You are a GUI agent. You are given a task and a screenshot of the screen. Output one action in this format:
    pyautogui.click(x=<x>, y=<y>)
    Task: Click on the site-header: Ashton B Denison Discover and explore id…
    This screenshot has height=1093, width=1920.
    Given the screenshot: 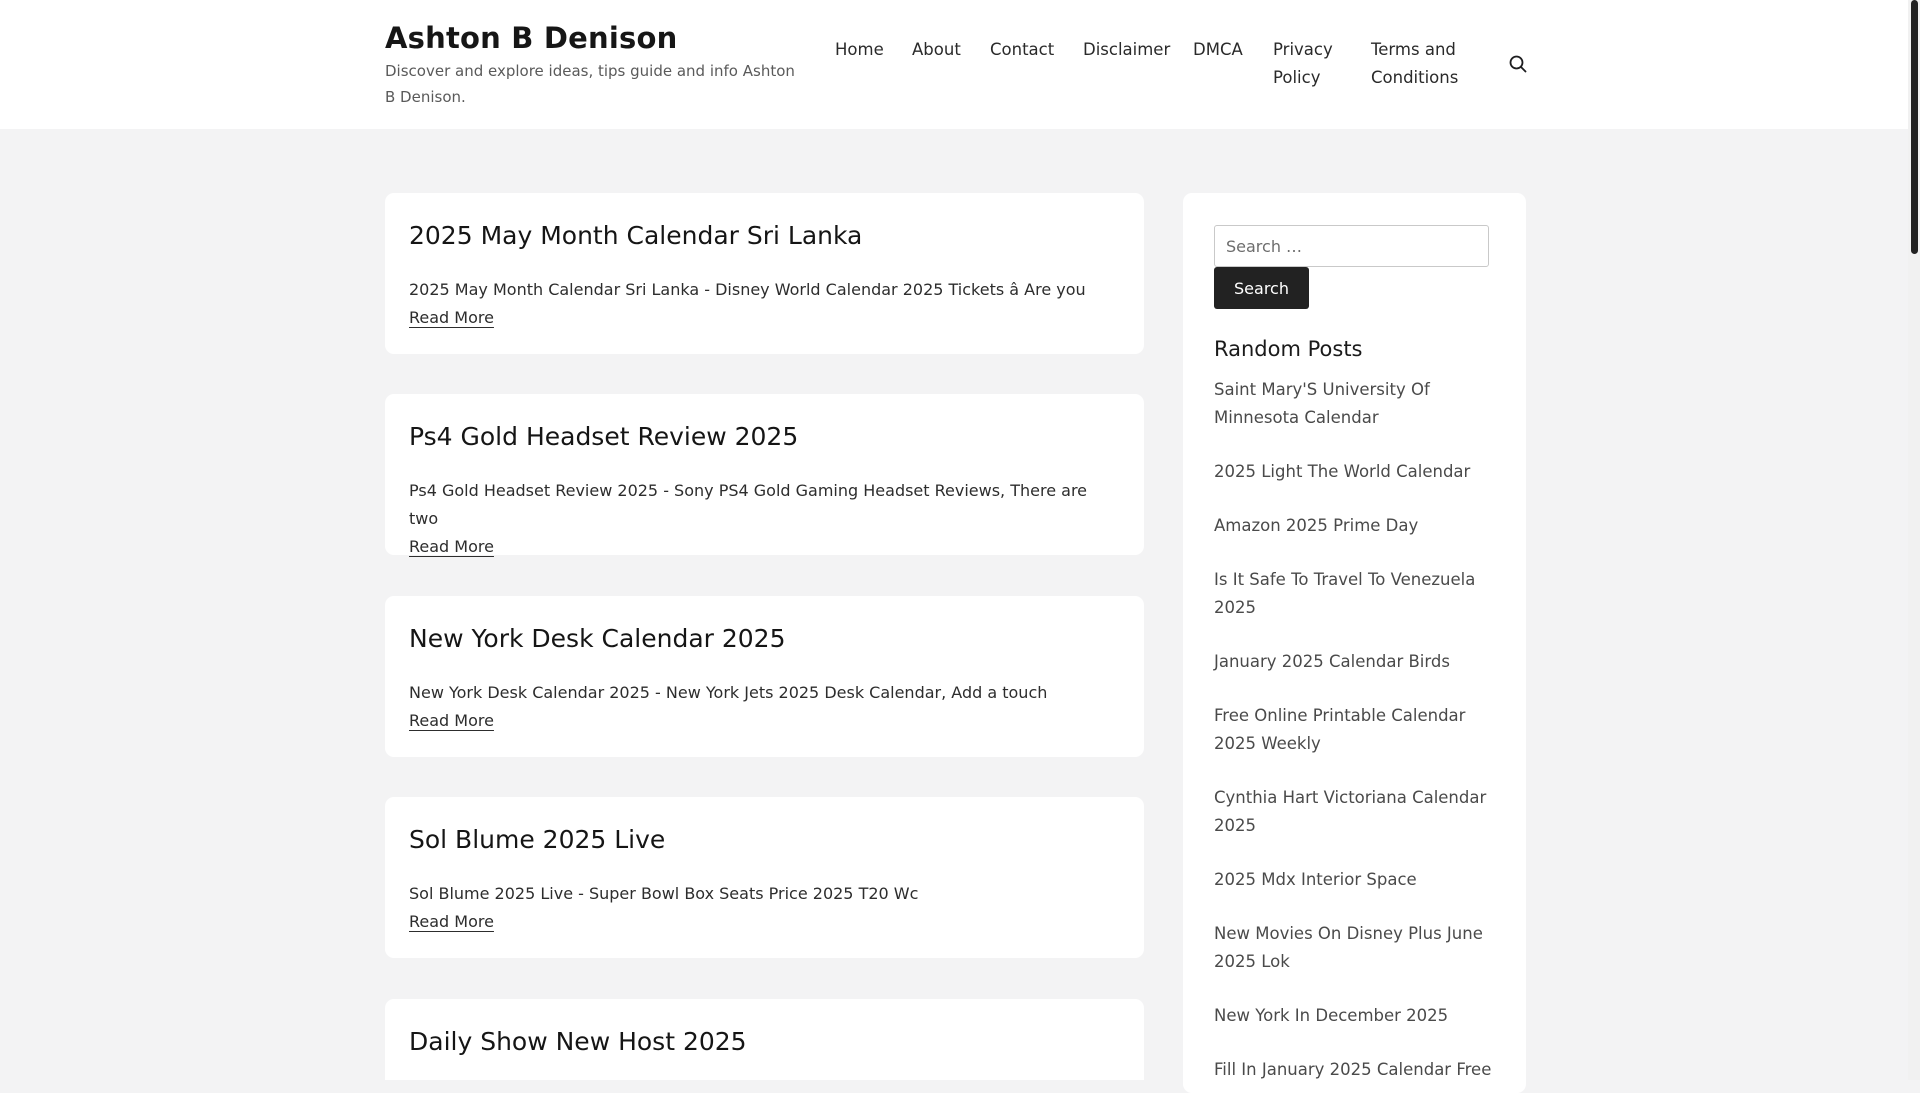 What is the action you would take?
    pyautogui.click(x=954, y=64)
    